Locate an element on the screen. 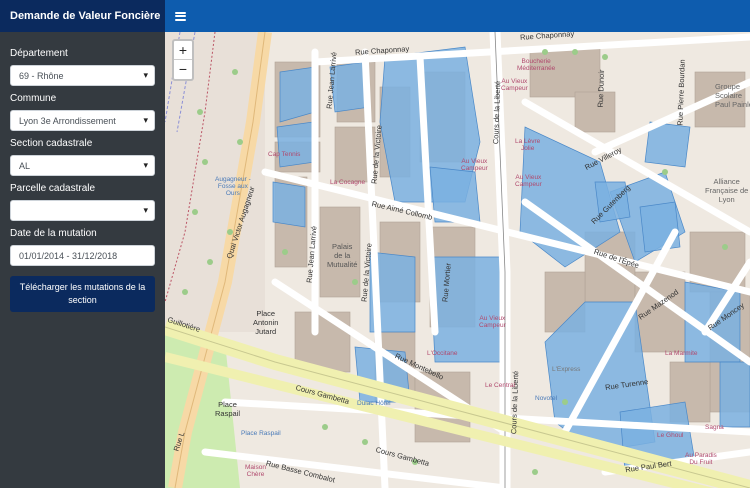  top-bar is located at coordinates (457, 16).